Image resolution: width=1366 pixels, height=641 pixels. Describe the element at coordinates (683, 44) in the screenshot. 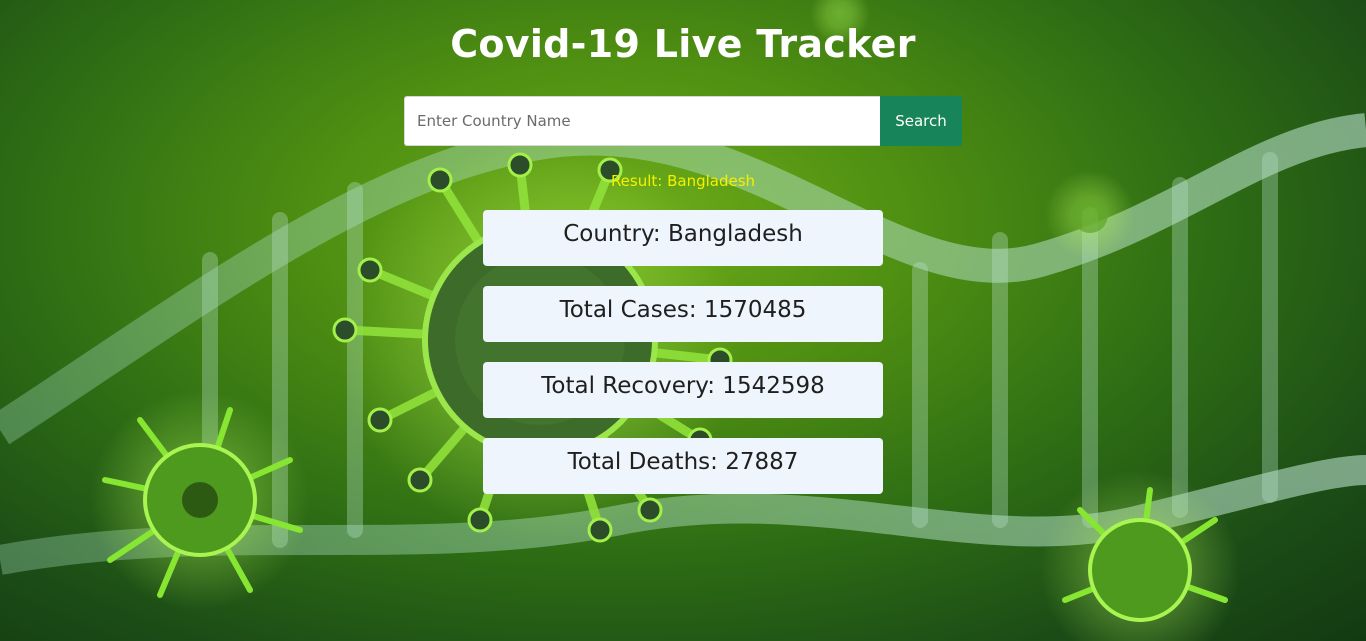

I see `page-title: Covid-19 Live Tracker` at that location.